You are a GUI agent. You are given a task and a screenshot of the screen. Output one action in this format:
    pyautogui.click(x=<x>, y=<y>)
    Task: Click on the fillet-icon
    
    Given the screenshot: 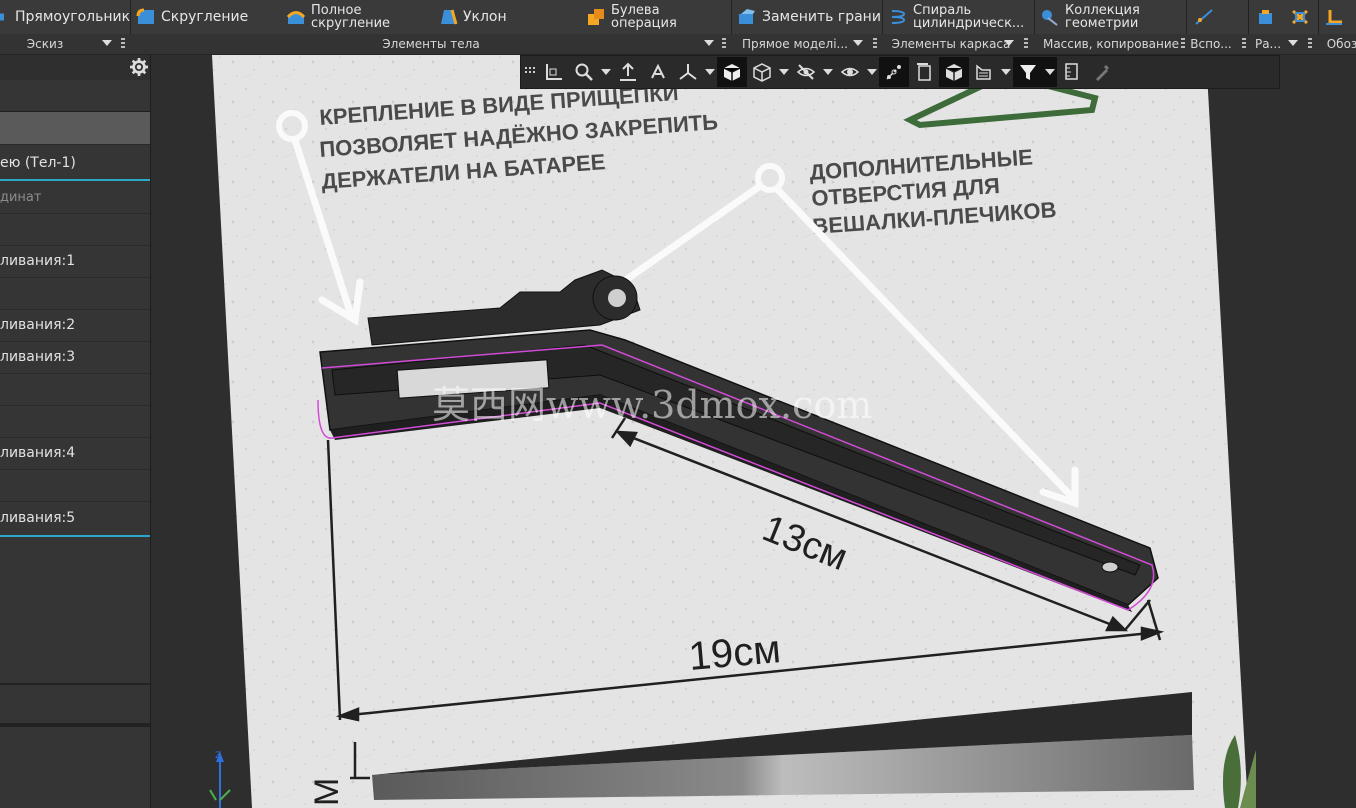 What is the action you would take?
    pyautogui.click(x=145, y=16)
    